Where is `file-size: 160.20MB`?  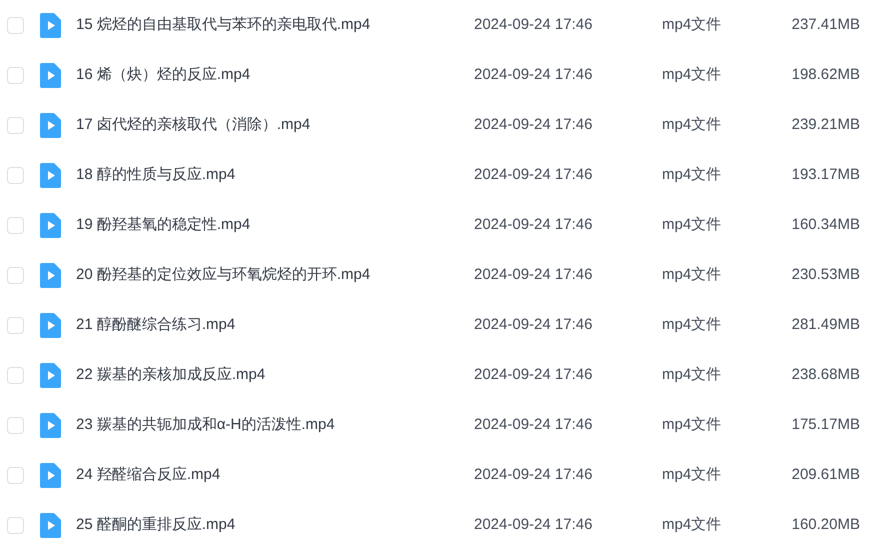
file-size: 160.20MB is located at coordinates (825, 524).